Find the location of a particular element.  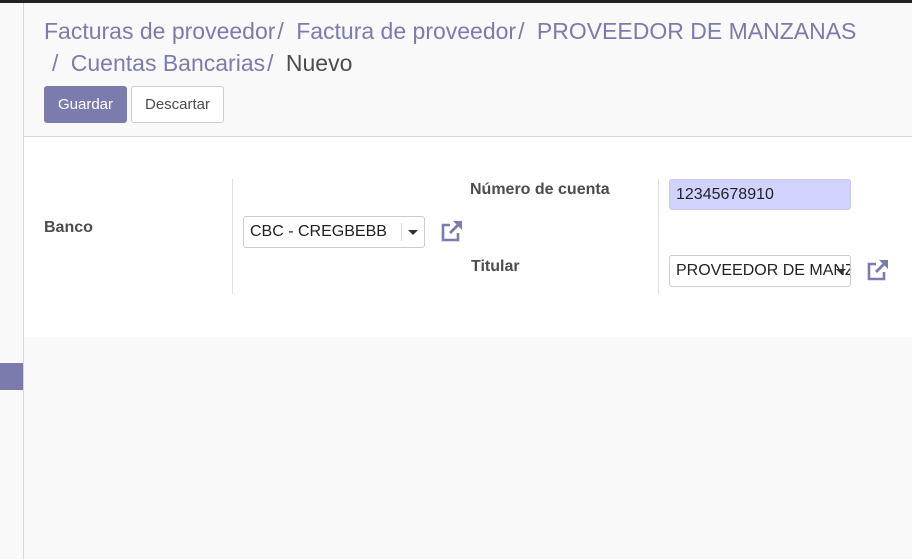

discard-button: Descartar is located at coordinates (177, 104).